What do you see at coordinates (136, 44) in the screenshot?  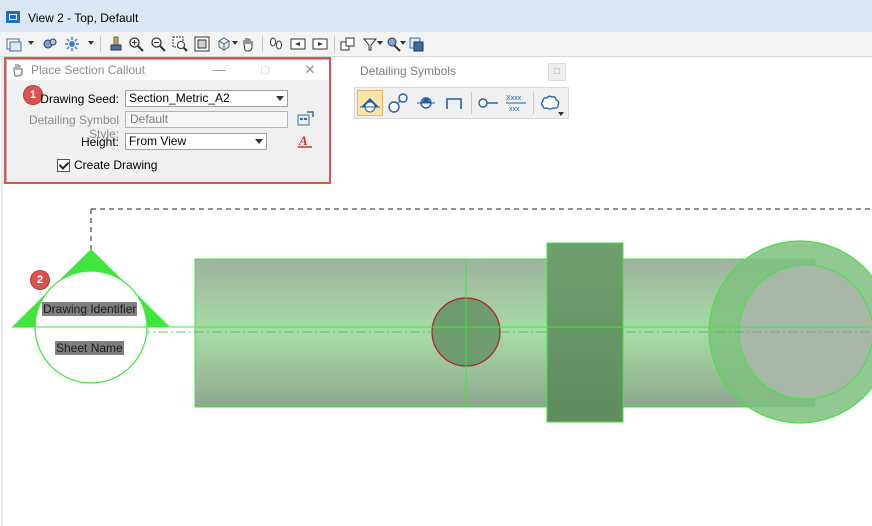 I see `zoom-in-icon` at bounding box center [136, 44].